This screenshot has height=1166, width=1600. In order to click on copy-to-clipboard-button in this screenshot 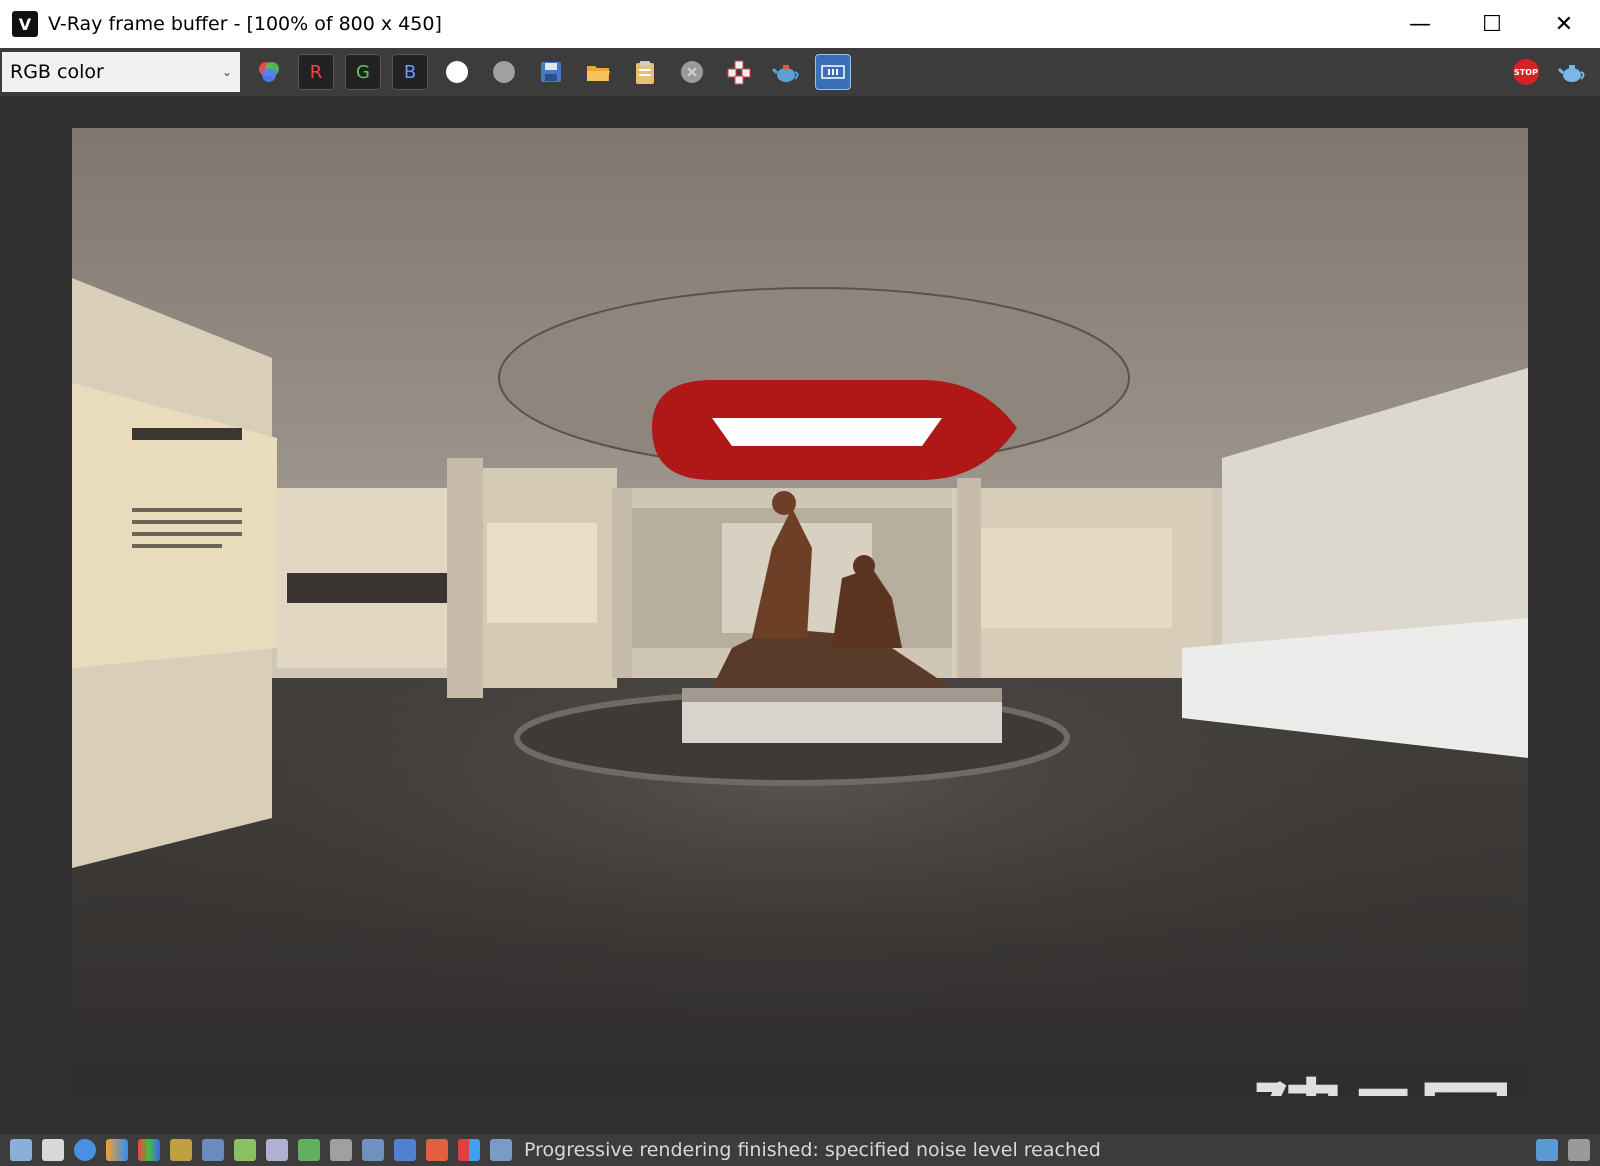, I will do `click(645, 72)`.